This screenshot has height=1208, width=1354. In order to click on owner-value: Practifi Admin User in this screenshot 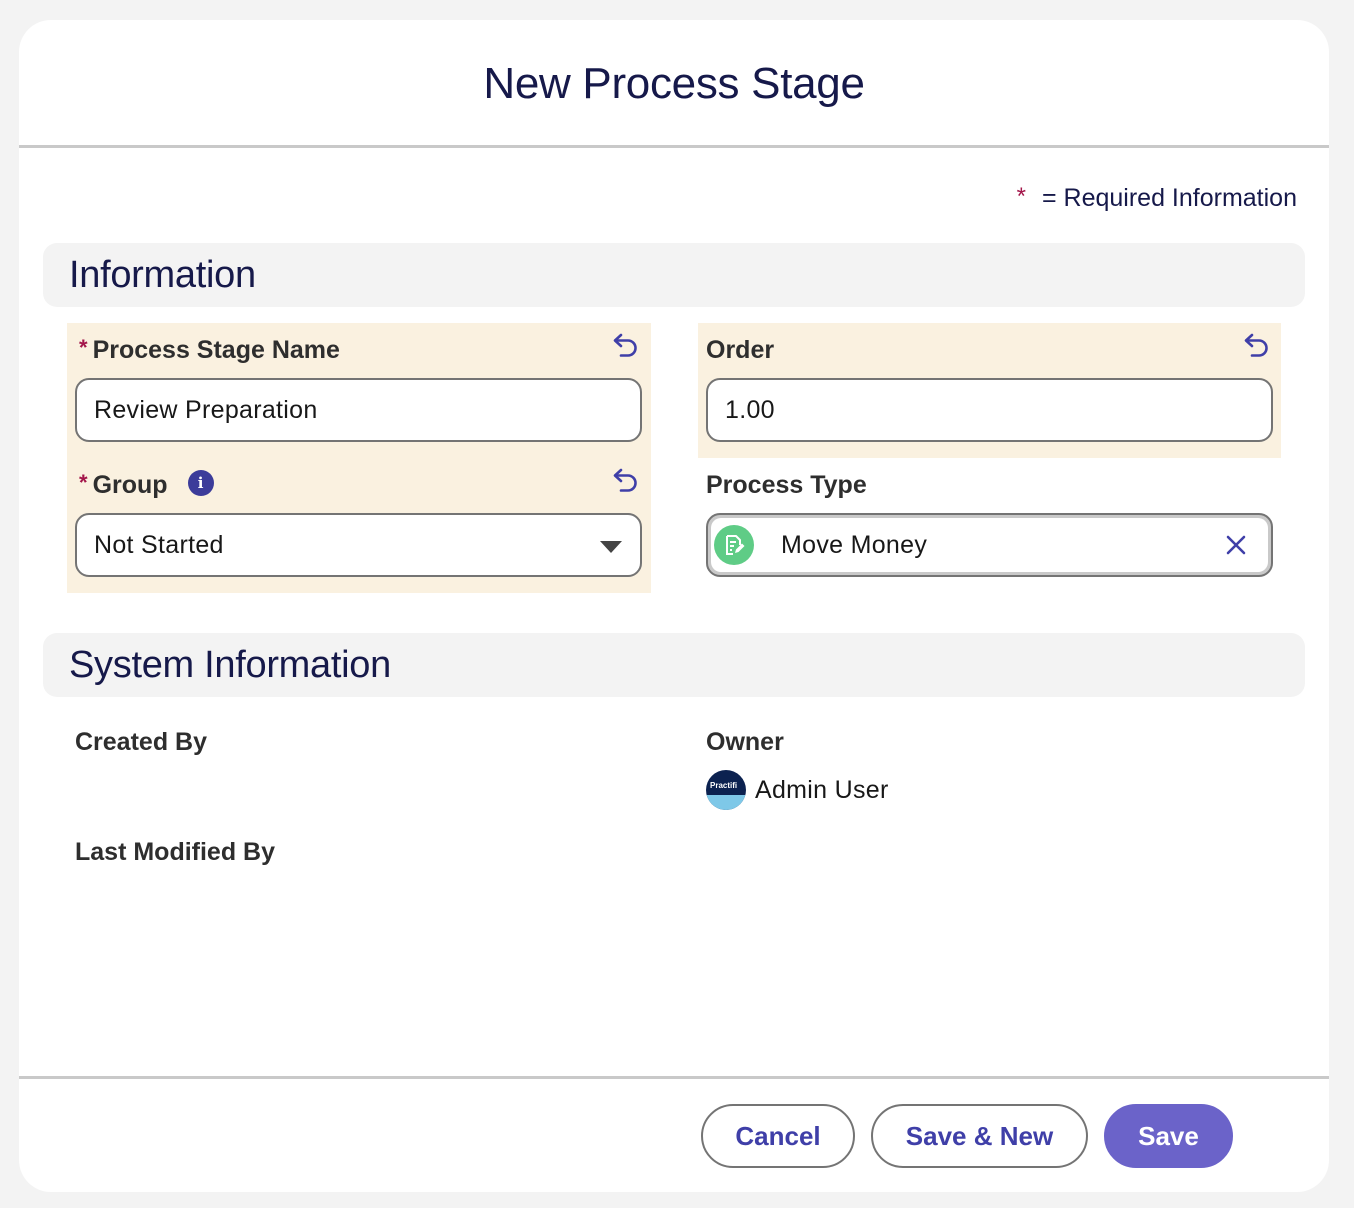, I will do `click(797, 790)`.